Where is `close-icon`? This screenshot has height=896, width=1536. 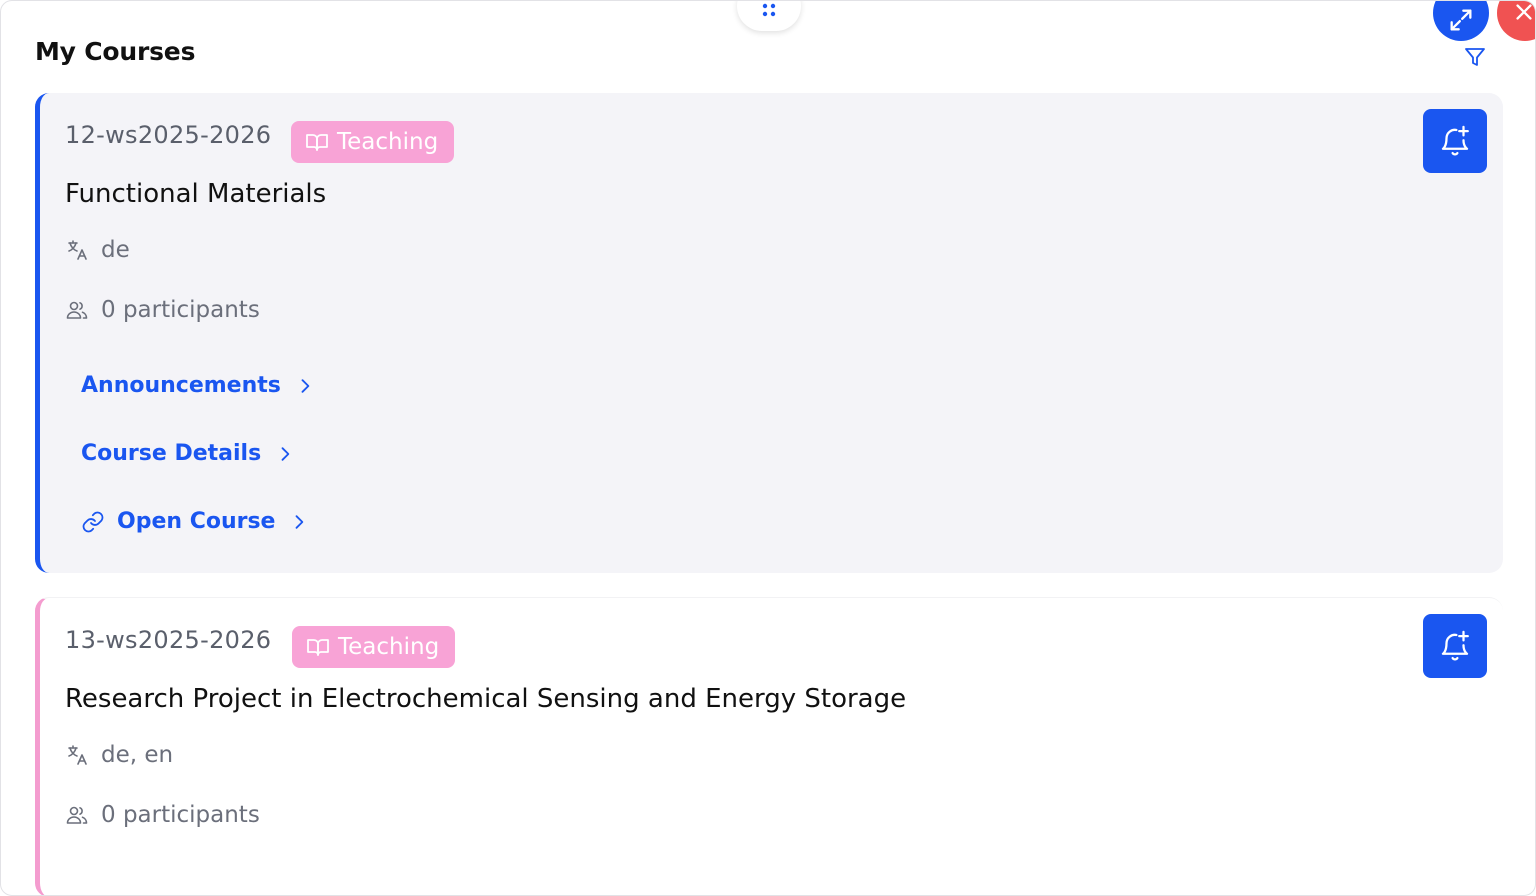 close-icon is located at coordinates (1524, 12).